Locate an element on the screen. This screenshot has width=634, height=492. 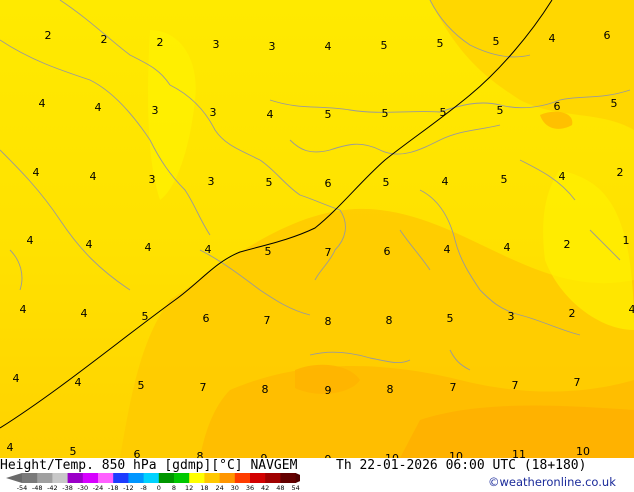
legend-tick-label: -54 is located at coordinates (22, 488).